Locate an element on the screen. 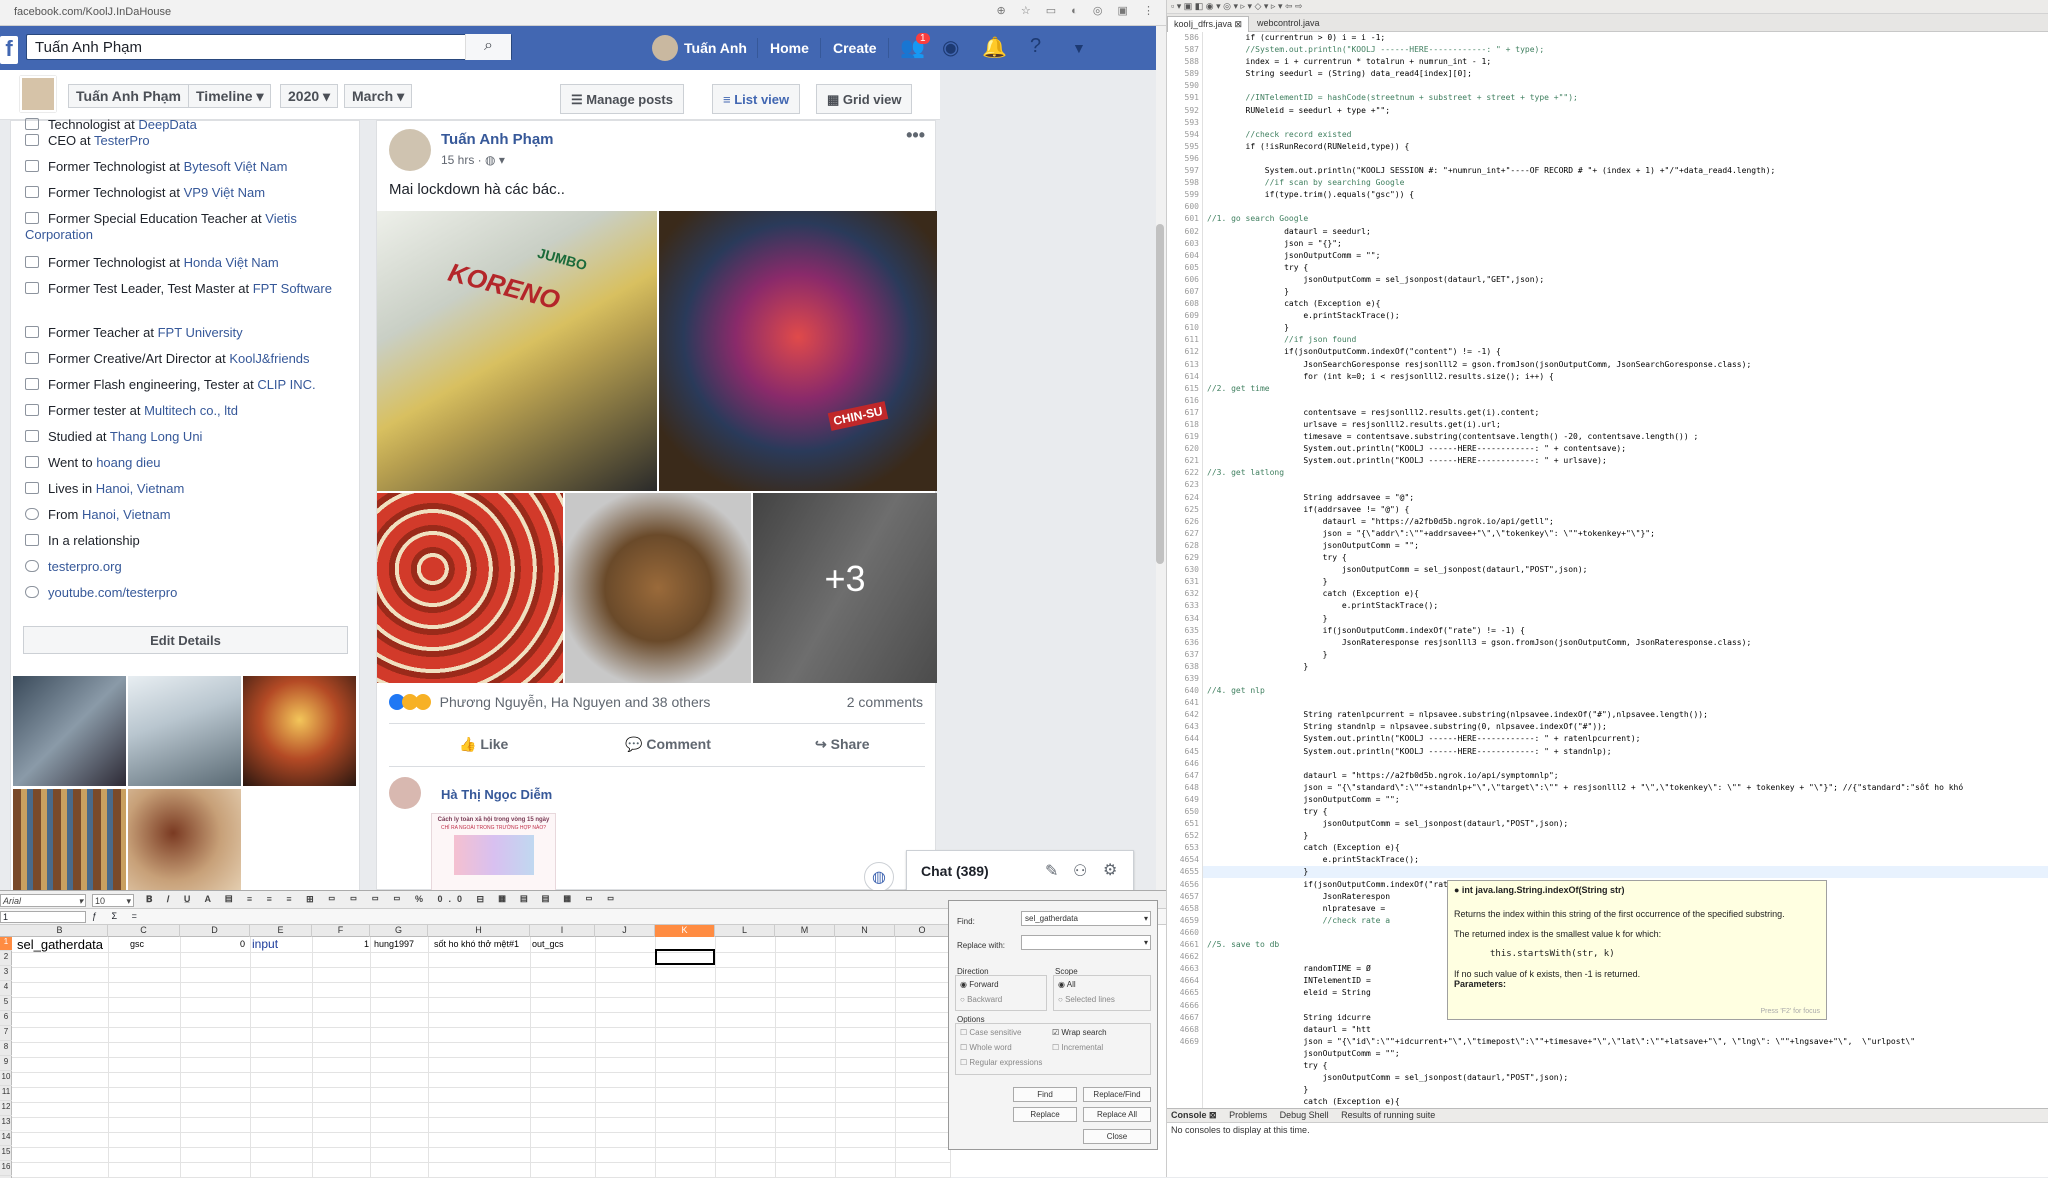  replace-input: ▾ is located at coordinates (1086, 942).